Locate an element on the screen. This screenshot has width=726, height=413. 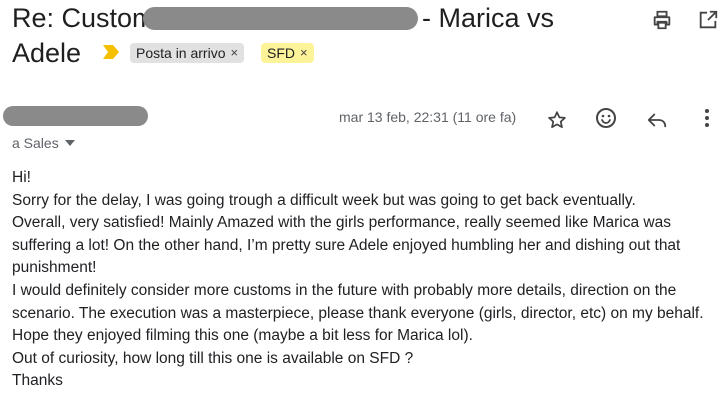
body-paragraph: Hi! is located at coordinates (21, 177).